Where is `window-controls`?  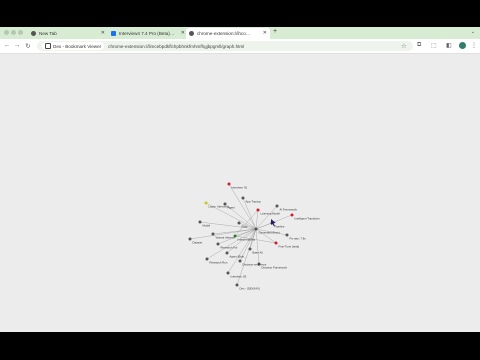 window-controls is located at coordinates (13, 32).